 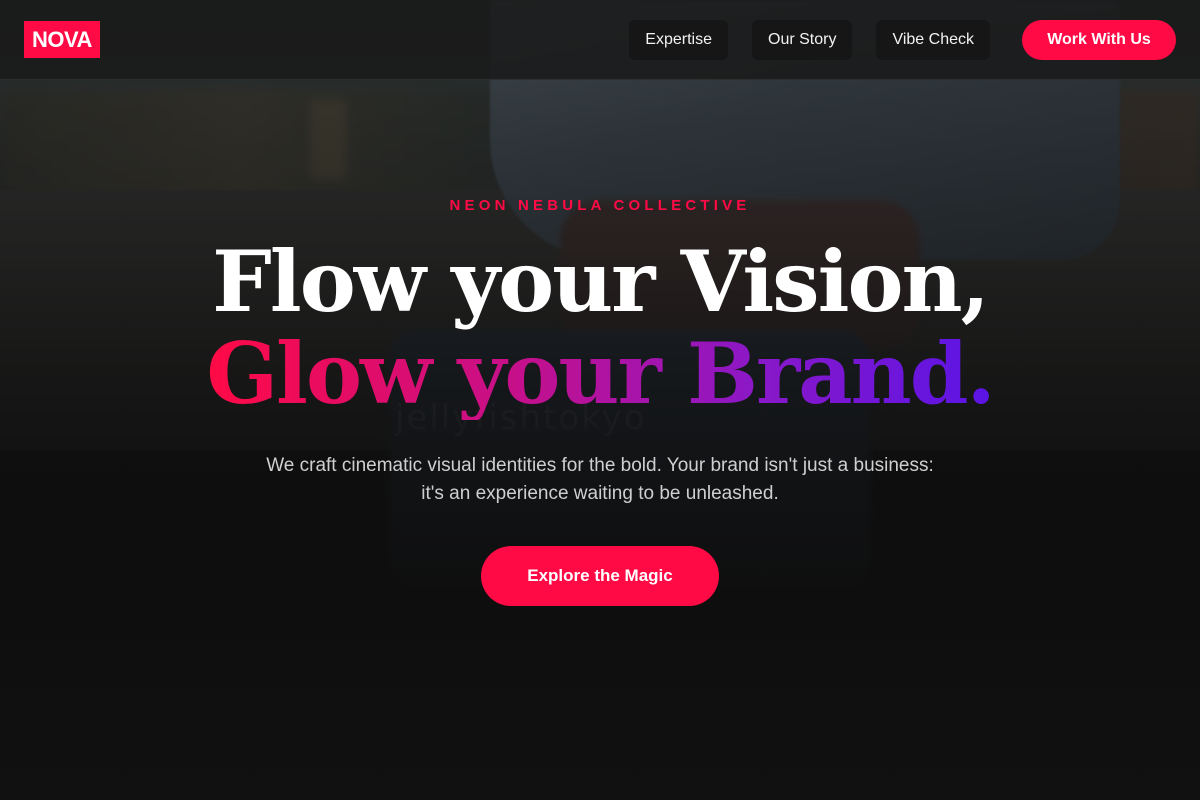 I want to click on work-with-us-button: Work With Us, so click(x=1099, y=40).